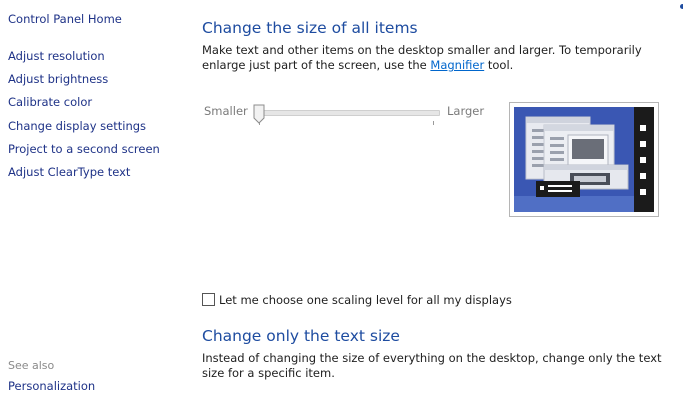  I want to click on text-size-heading: Change only the text size, so click(301, 336).